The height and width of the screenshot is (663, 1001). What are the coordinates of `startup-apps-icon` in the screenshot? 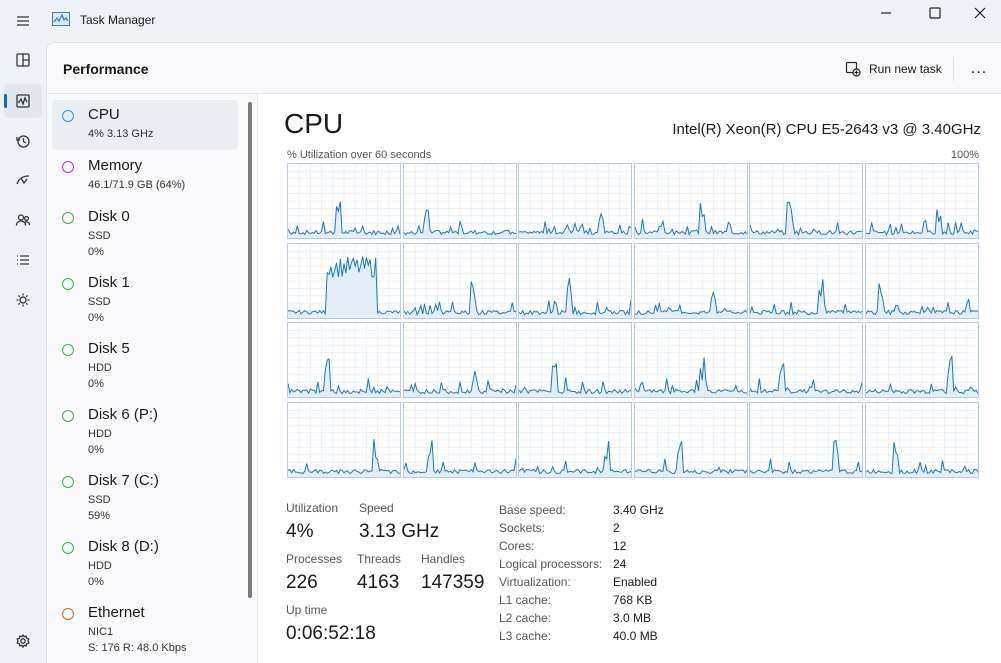 It's located at (23, 180).